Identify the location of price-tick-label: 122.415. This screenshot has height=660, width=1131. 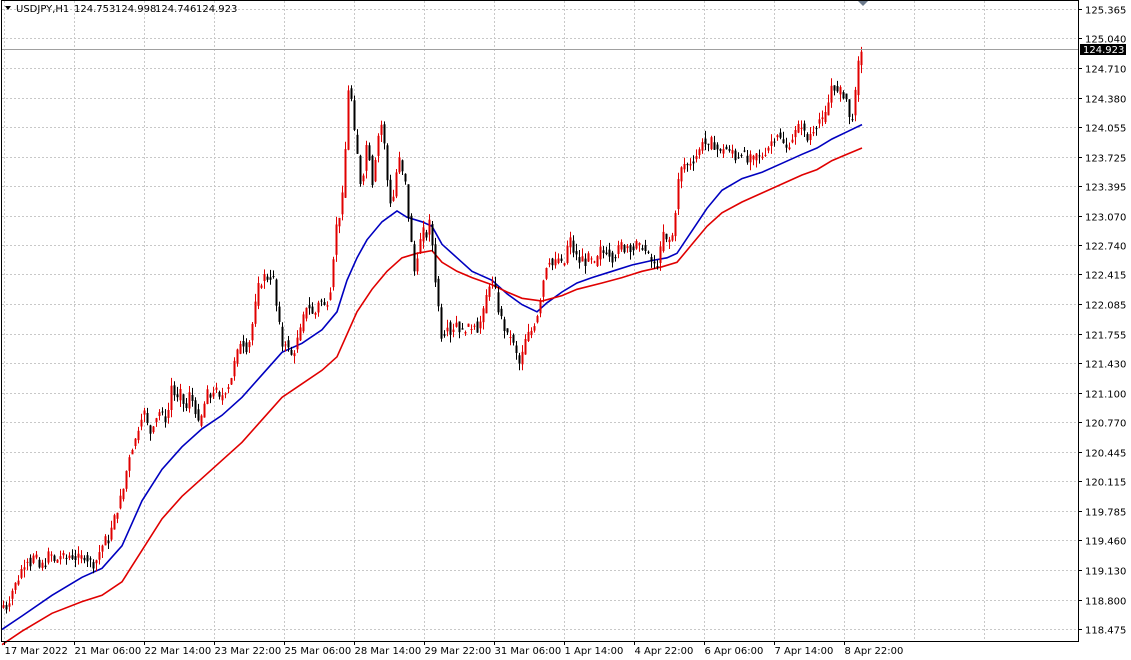
(1105, 276).